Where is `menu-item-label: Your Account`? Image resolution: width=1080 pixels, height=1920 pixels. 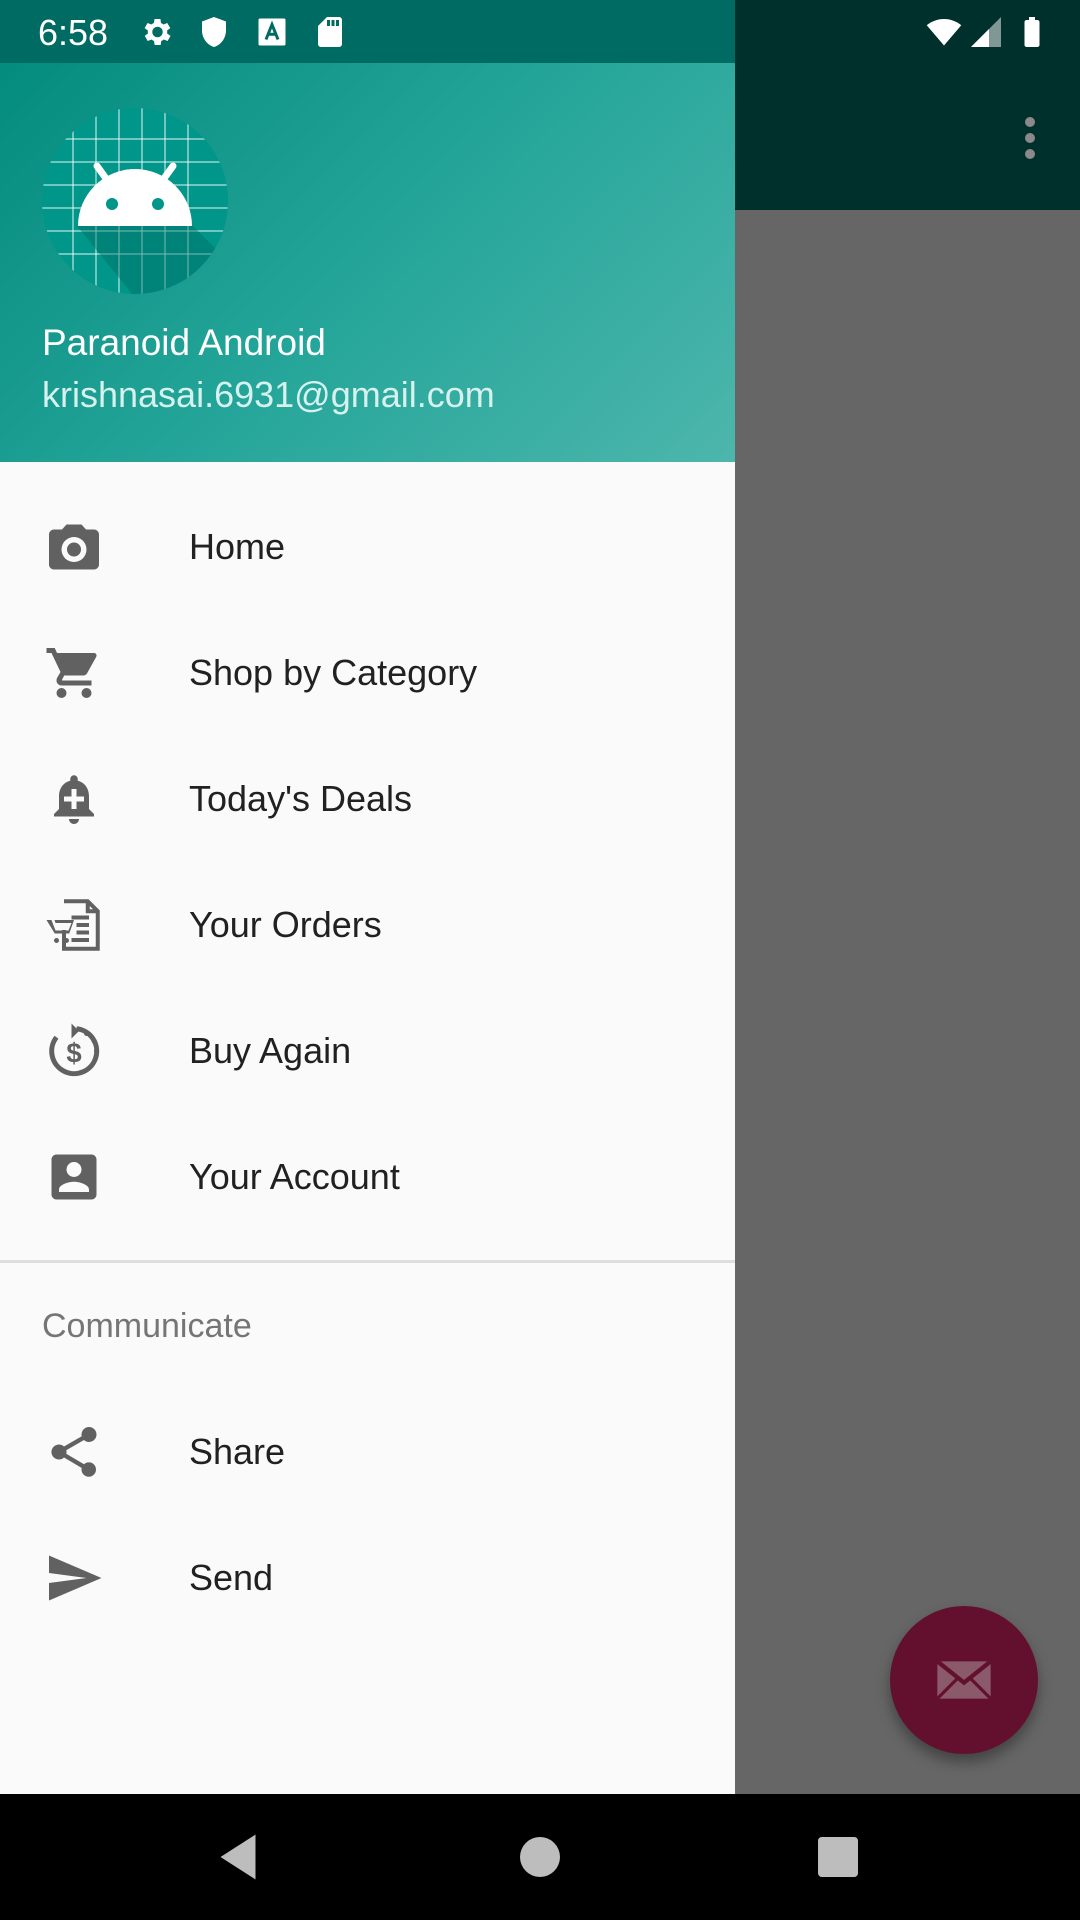 menu-item-label: Your Account is located at coordinates (294, 1176).